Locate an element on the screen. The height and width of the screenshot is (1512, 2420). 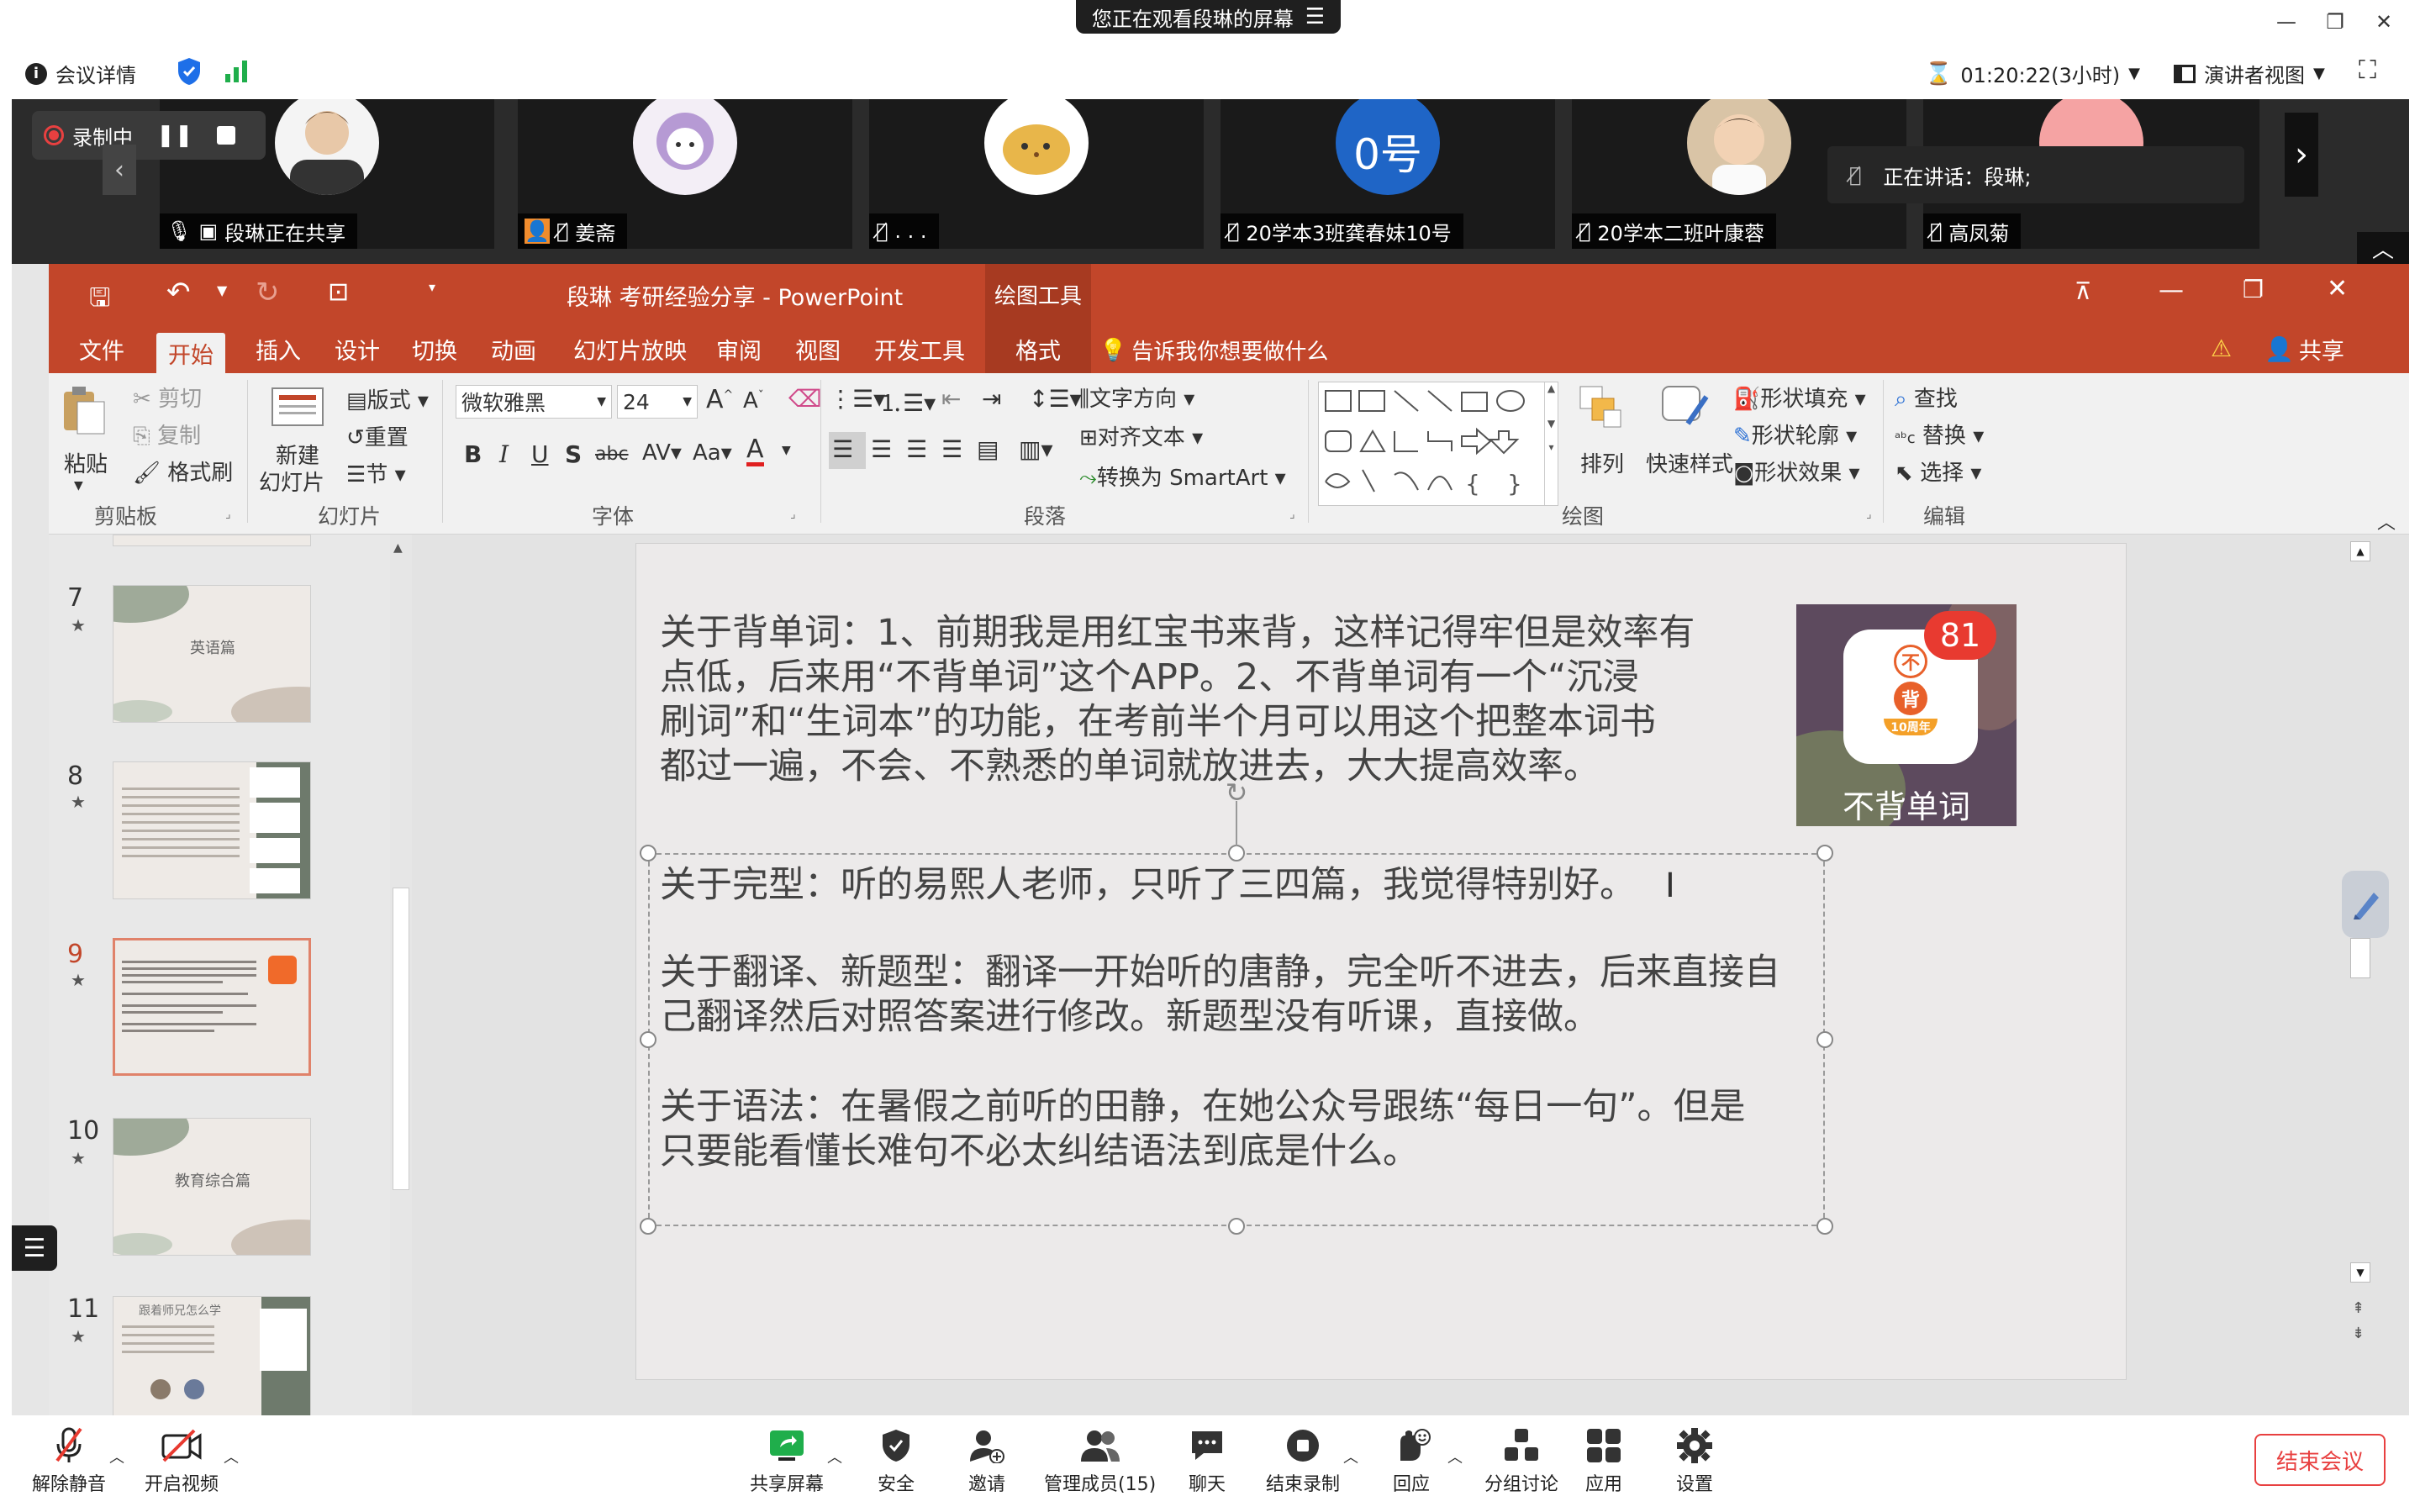
list-icon: ☰ is located at coordinates (34, 1248).